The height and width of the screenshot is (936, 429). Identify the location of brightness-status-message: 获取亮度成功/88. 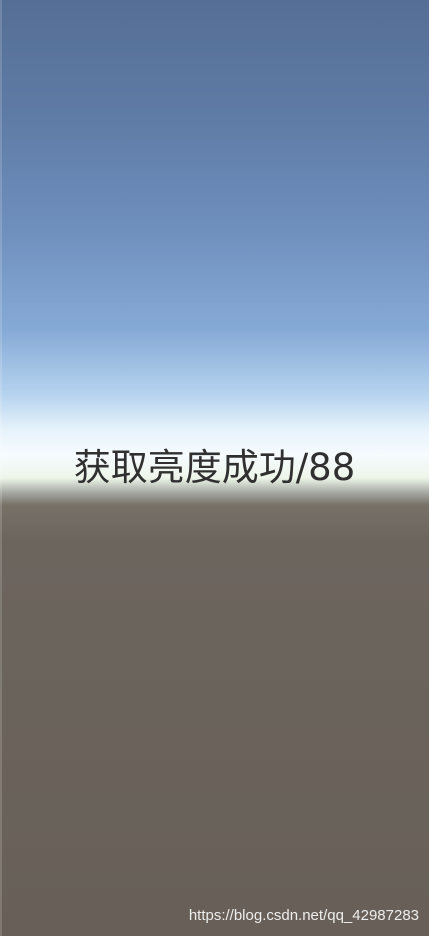
(214, 467).